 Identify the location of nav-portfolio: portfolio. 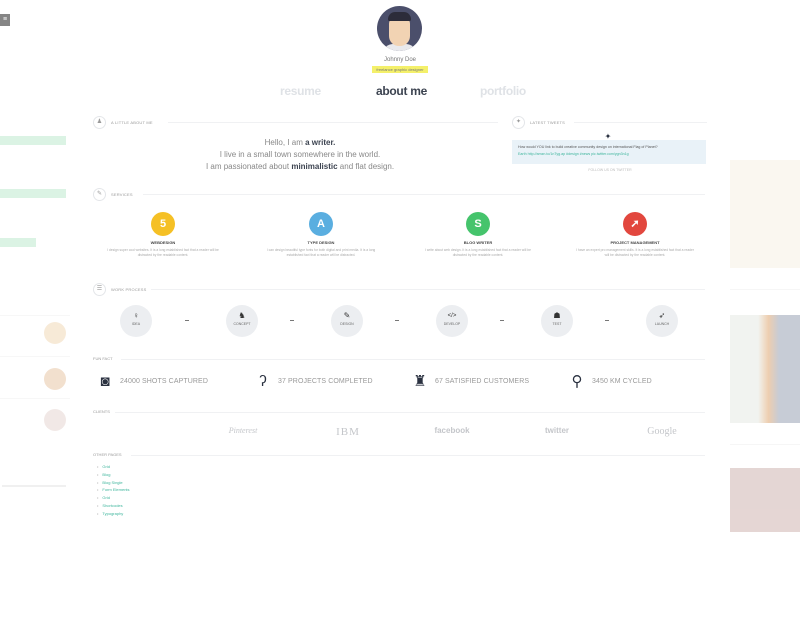
(503, 91).